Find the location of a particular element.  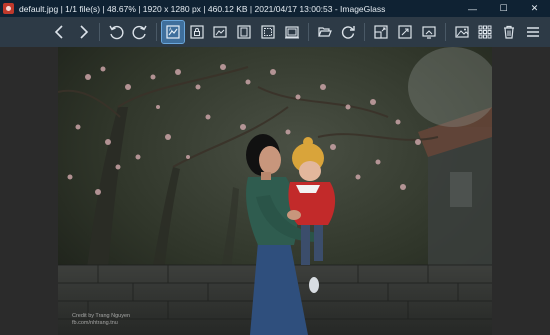

fullscreen-icon is located at coordinates (405, 32).